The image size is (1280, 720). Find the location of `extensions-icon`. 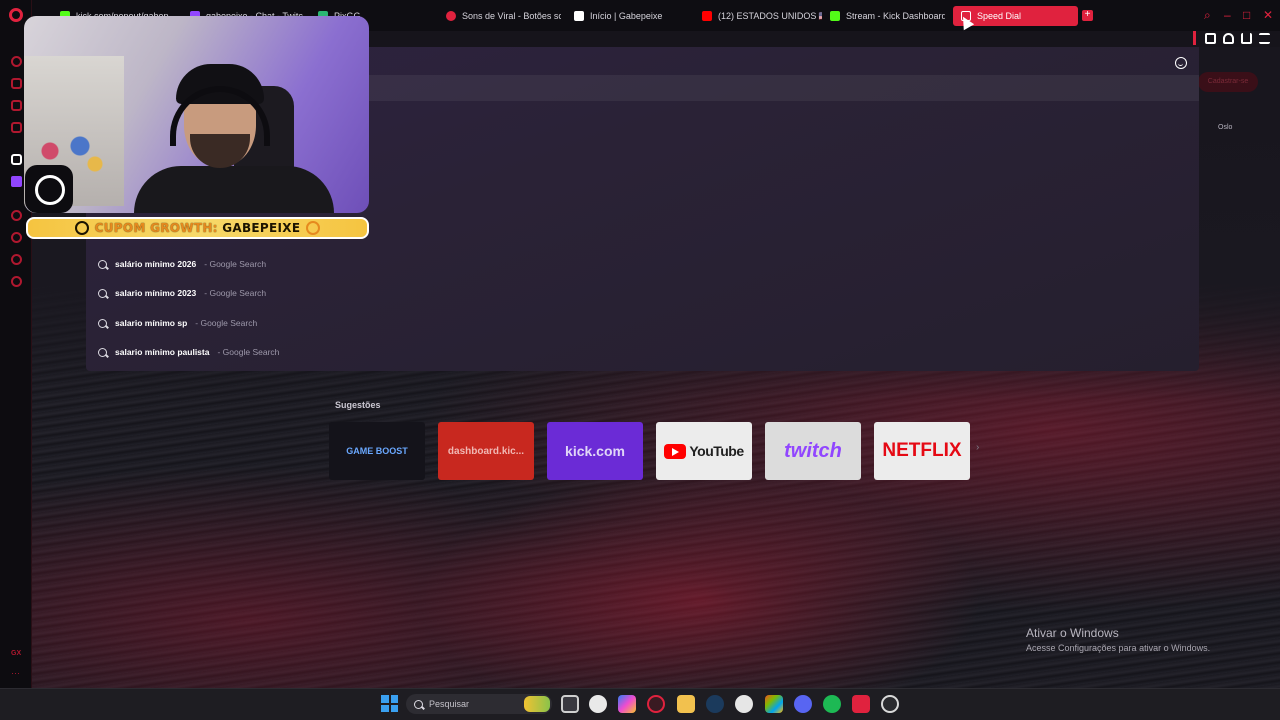

extensions-icon is located at coordinates (1210, 38).